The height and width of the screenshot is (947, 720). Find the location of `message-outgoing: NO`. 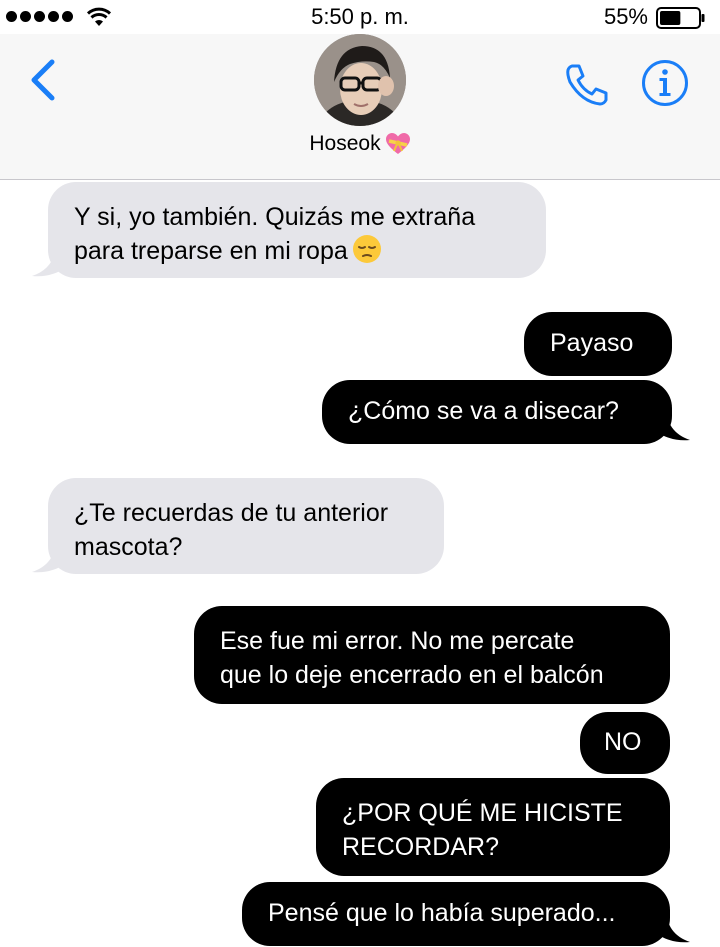

message-outgoing: NO is located at coordinates (625, 743).